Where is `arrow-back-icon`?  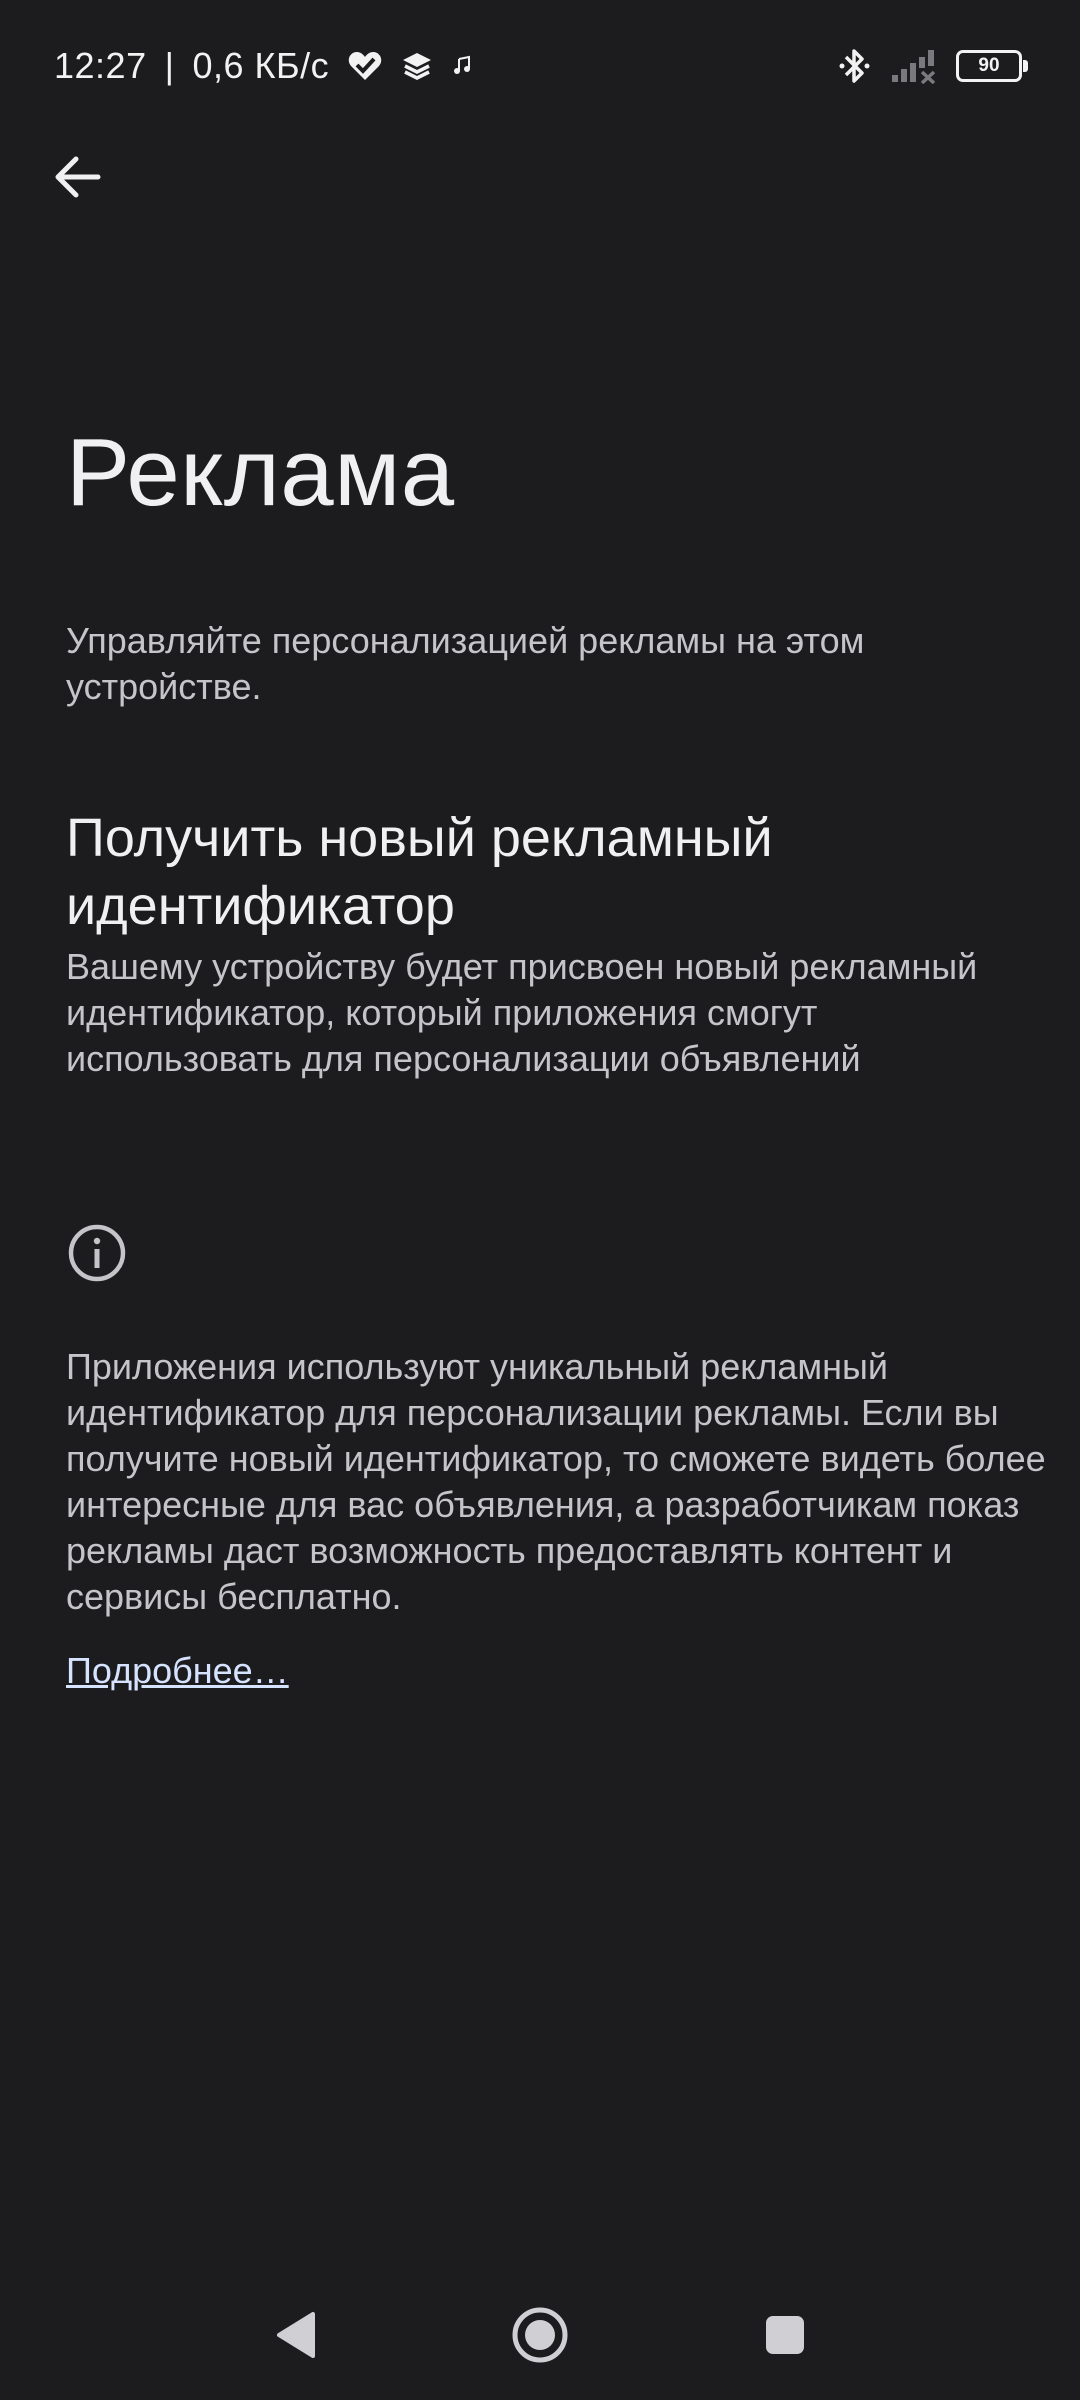 arrow-back-icon is located at coordinates (78, 177).